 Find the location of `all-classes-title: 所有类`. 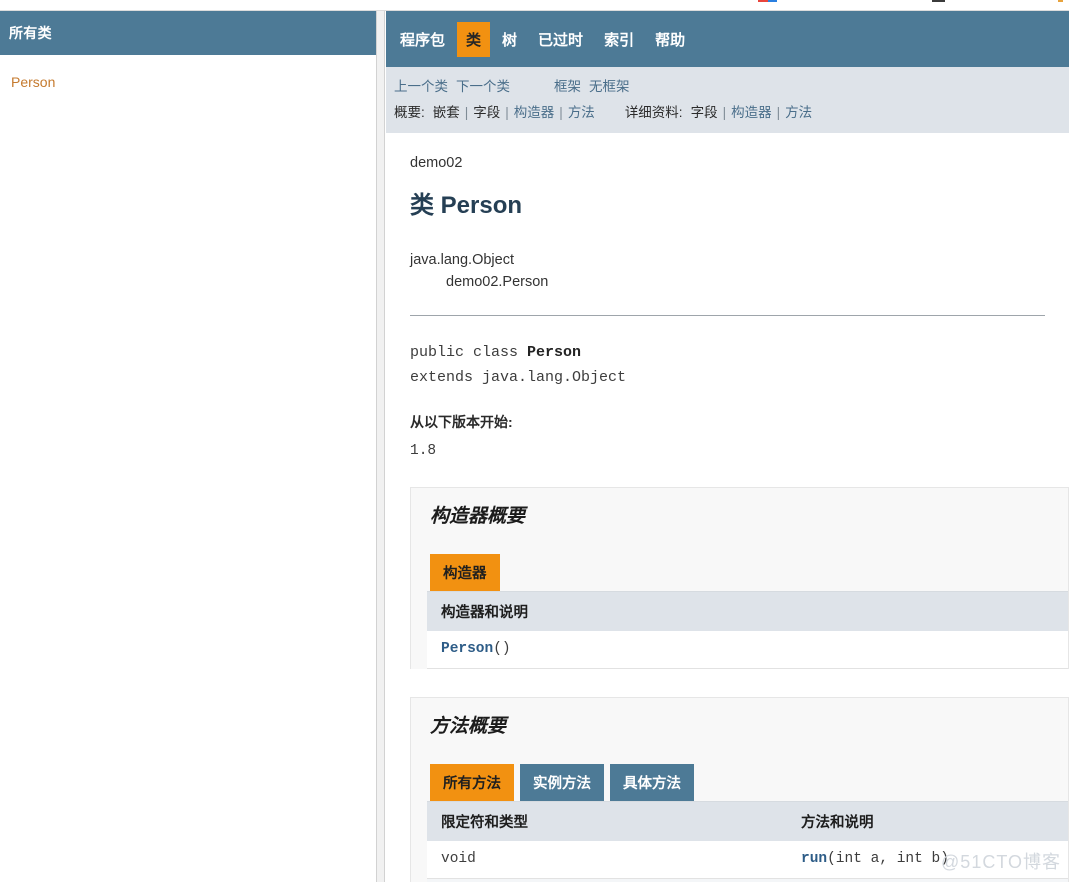

all-classes-title: 所有类 is located at coordinates (30, 33).